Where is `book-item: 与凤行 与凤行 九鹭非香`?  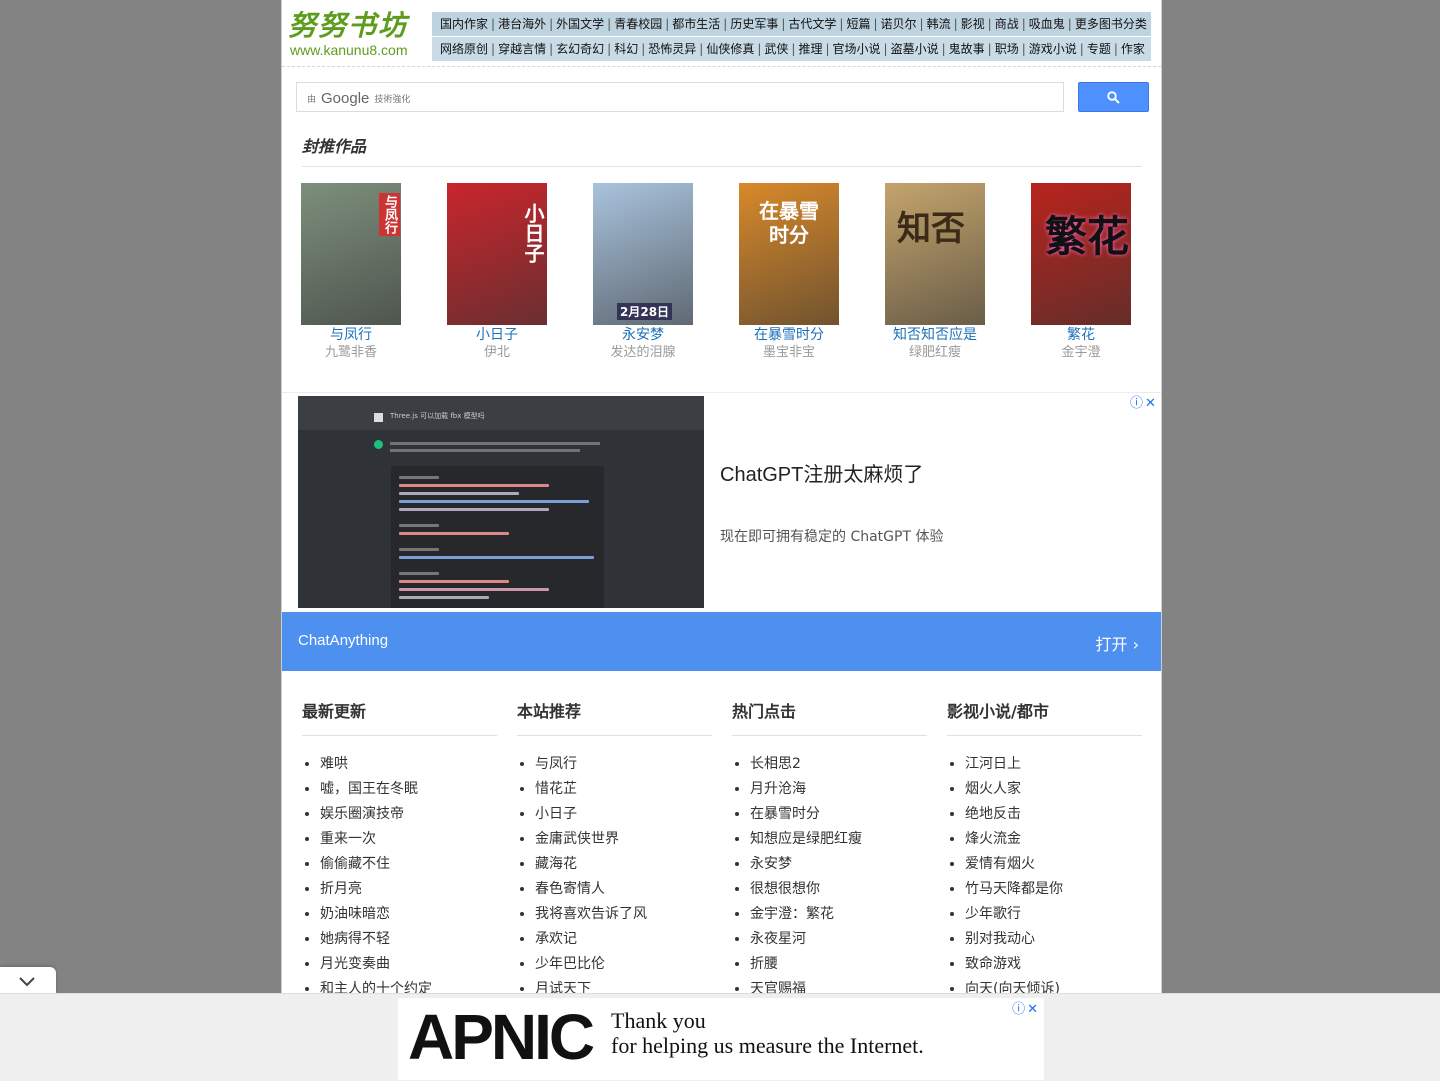
book-item: 与凤行 与凤行 九鹭非香 is located at coordinates (351, 272).